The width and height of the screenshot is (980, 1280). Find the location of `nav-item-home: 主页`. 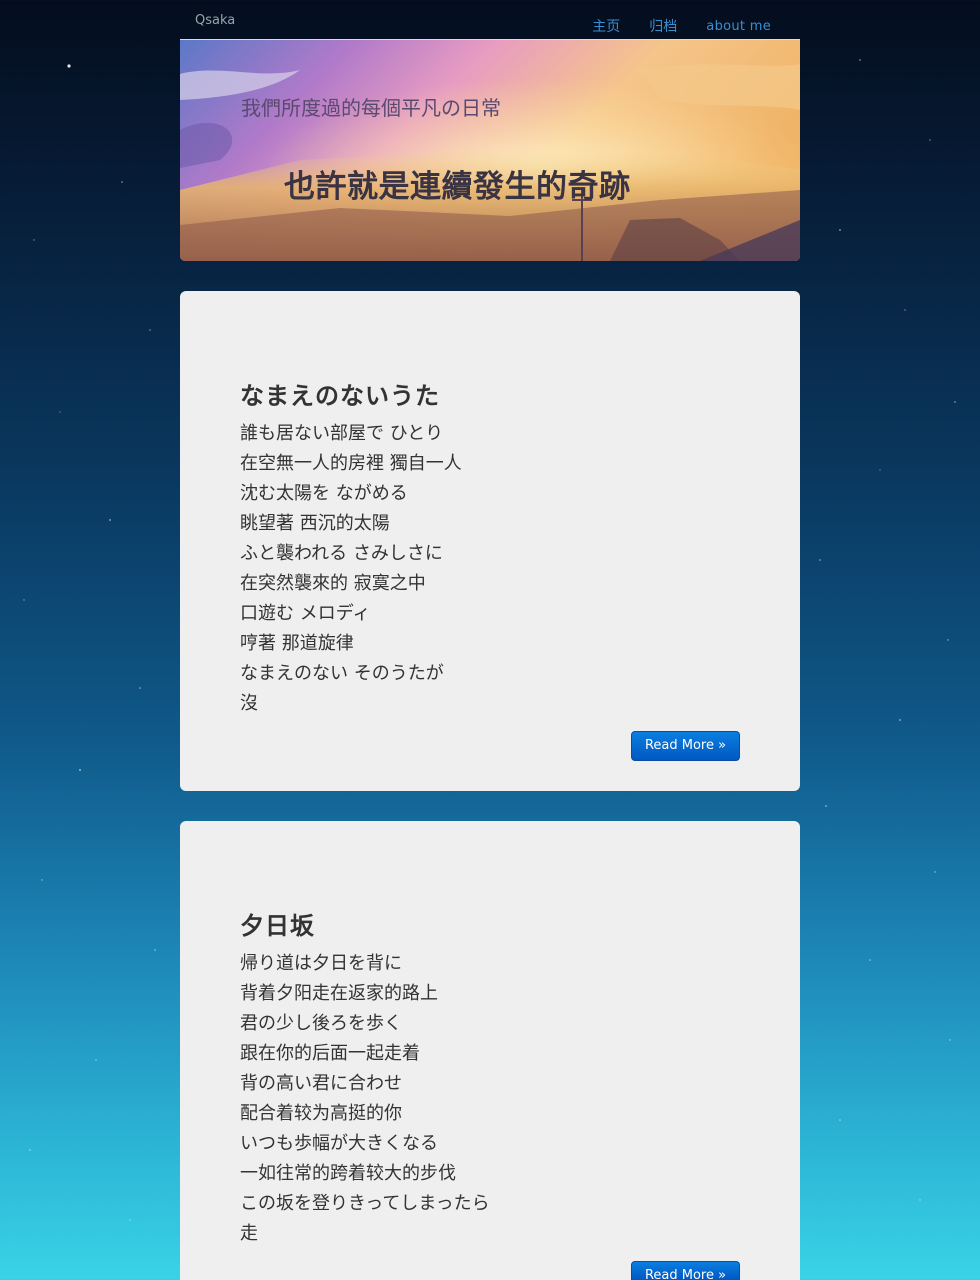

nav-item-home: 主页 is located at coordinates (606, 27).